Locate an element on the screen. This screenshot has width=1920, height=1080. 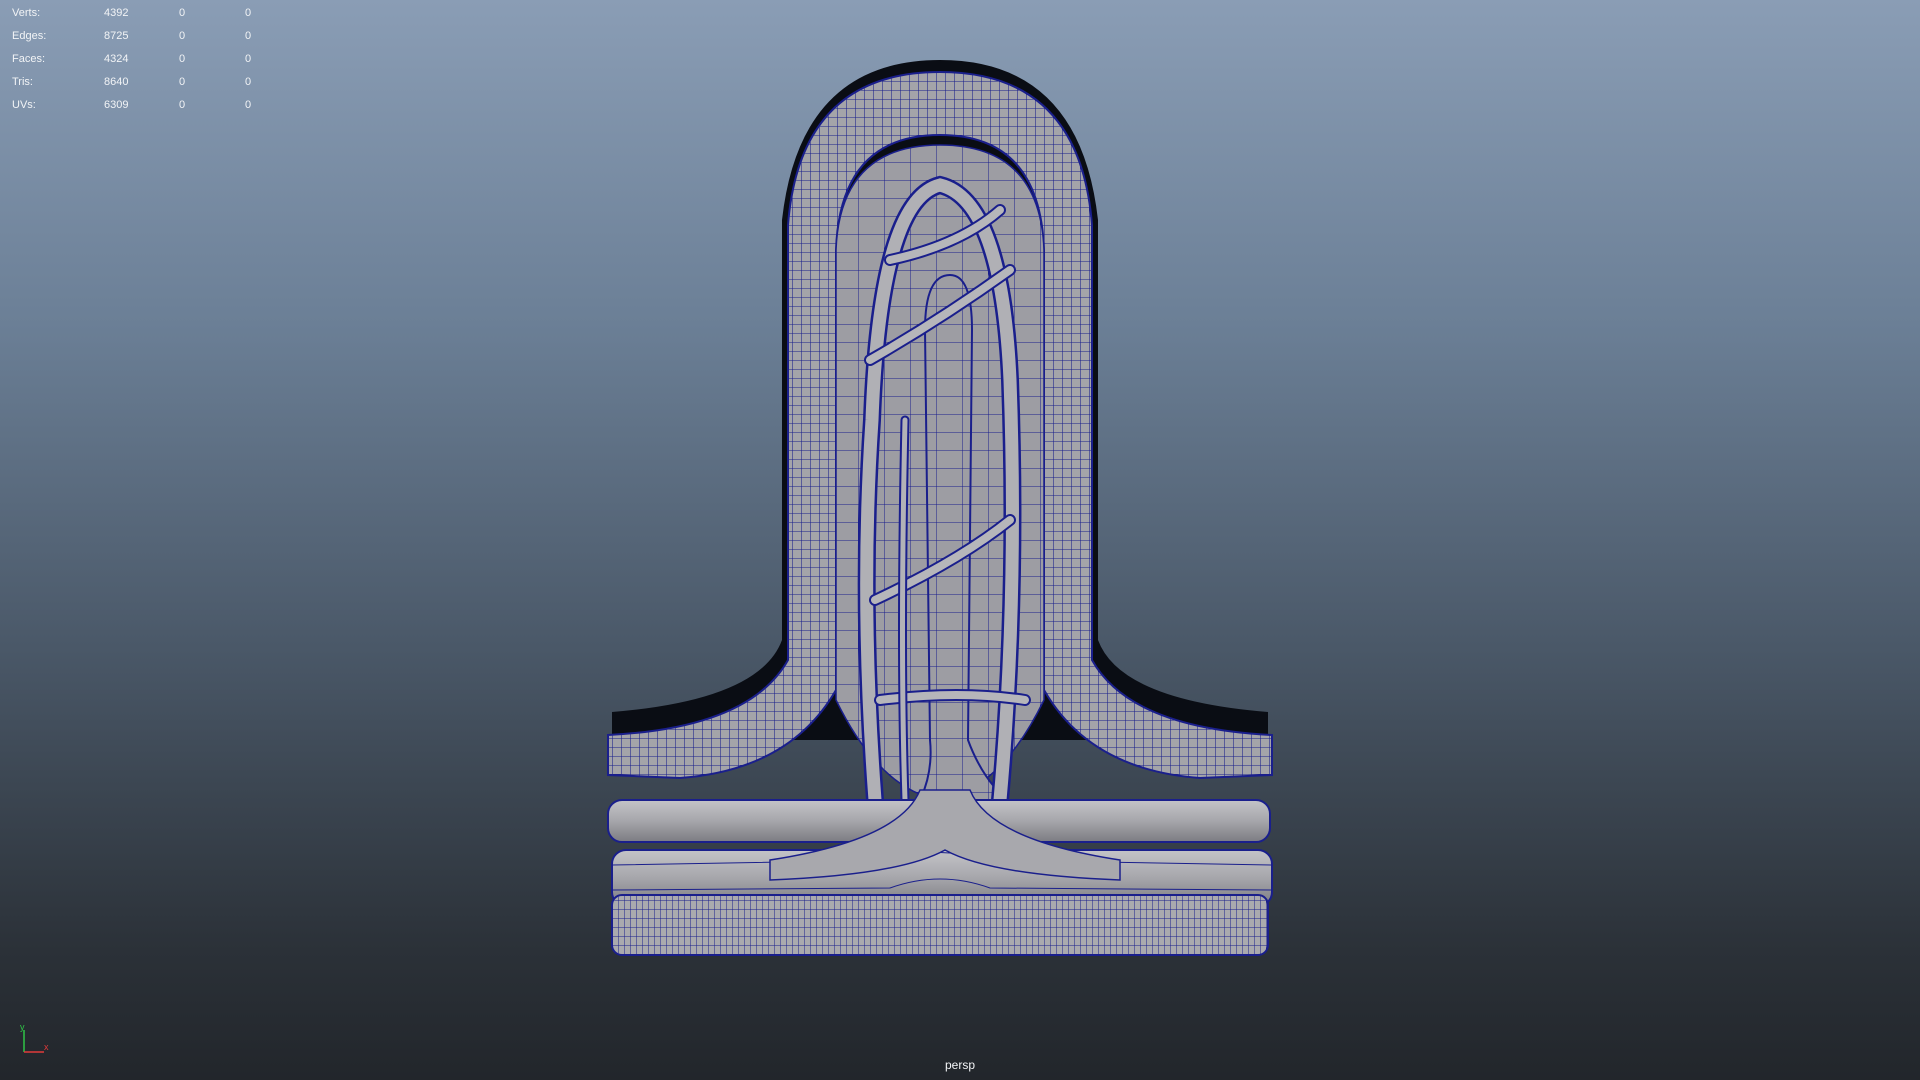
view-axis-gizmo: y x is located at coordinates (34, 1037).